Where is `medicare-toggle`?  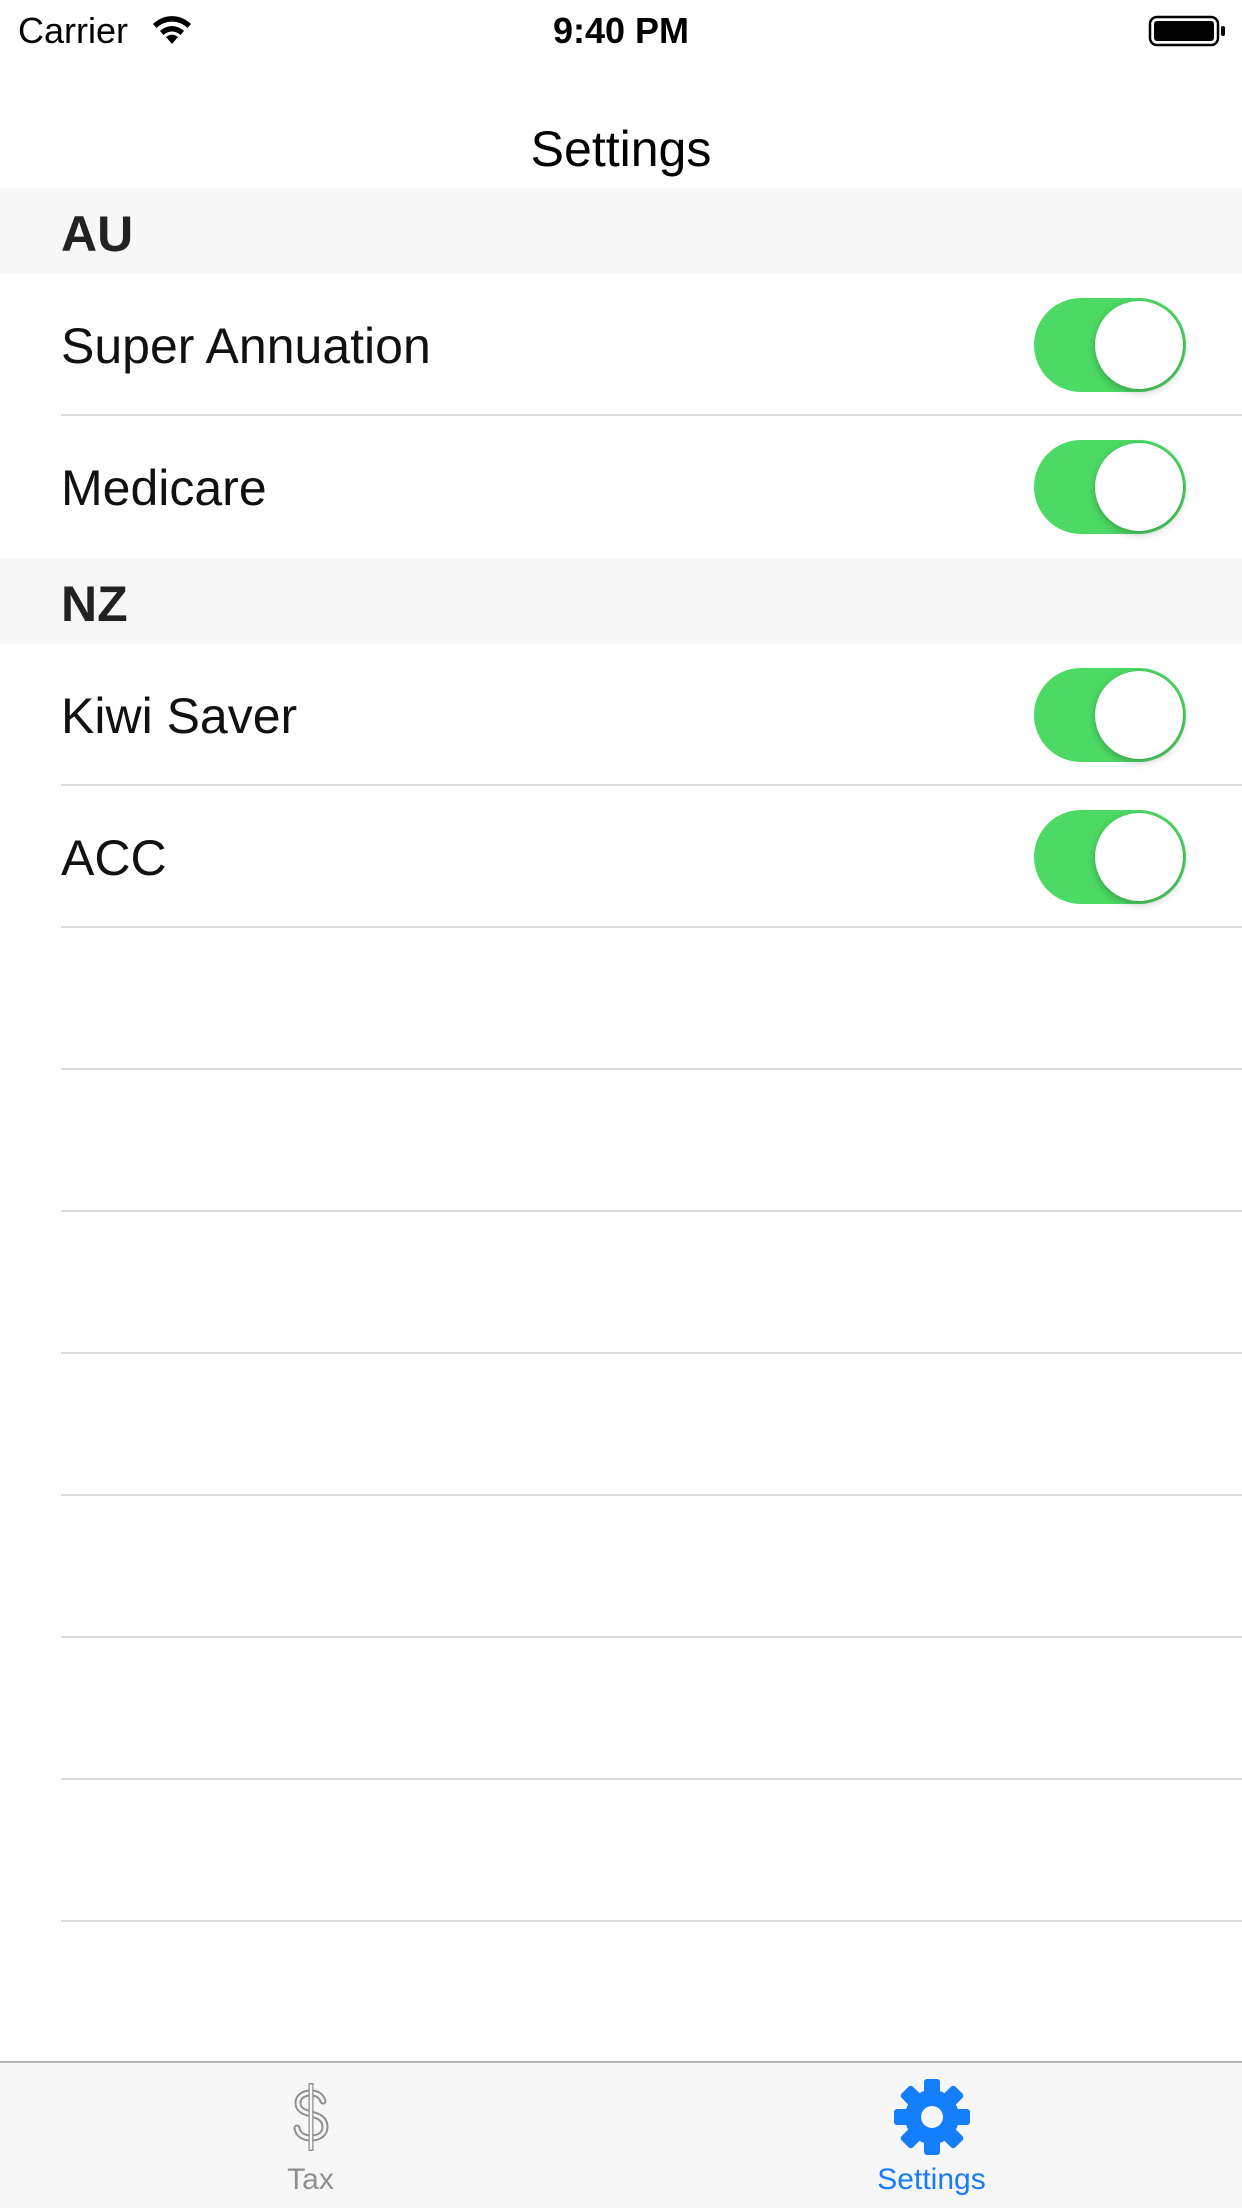
medicare-toggle is located at coordinates (1110, 487).